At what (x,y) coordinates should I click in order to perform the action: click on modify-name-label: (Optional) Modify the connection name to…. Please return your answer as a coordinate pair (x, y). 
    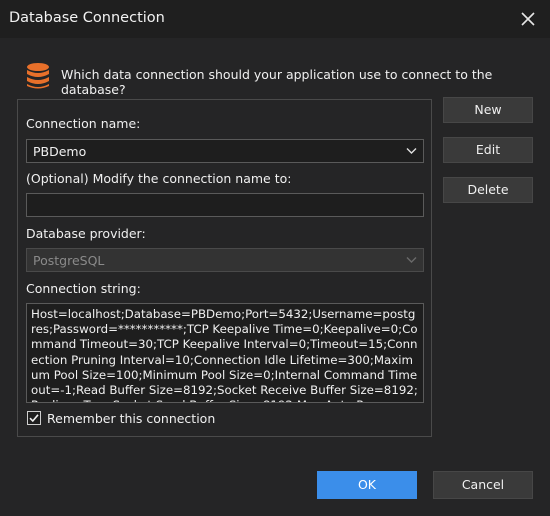
    Looking at the image, I should click on (159, 178).